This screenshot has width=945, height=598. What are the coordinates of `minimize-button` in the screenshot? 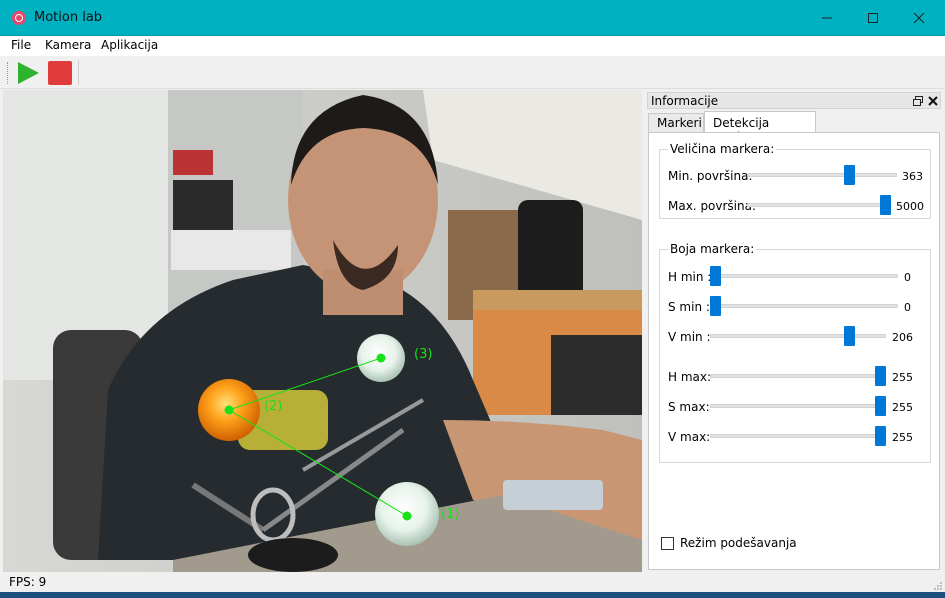 It's located at (827, 18).